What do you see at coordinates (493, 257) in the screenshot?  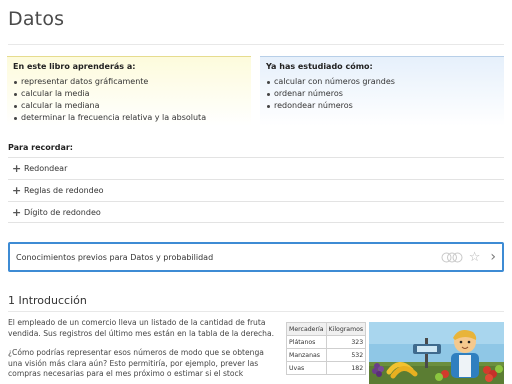 I see `chevron-right-icon: ›` at bounding box center [493, 257].